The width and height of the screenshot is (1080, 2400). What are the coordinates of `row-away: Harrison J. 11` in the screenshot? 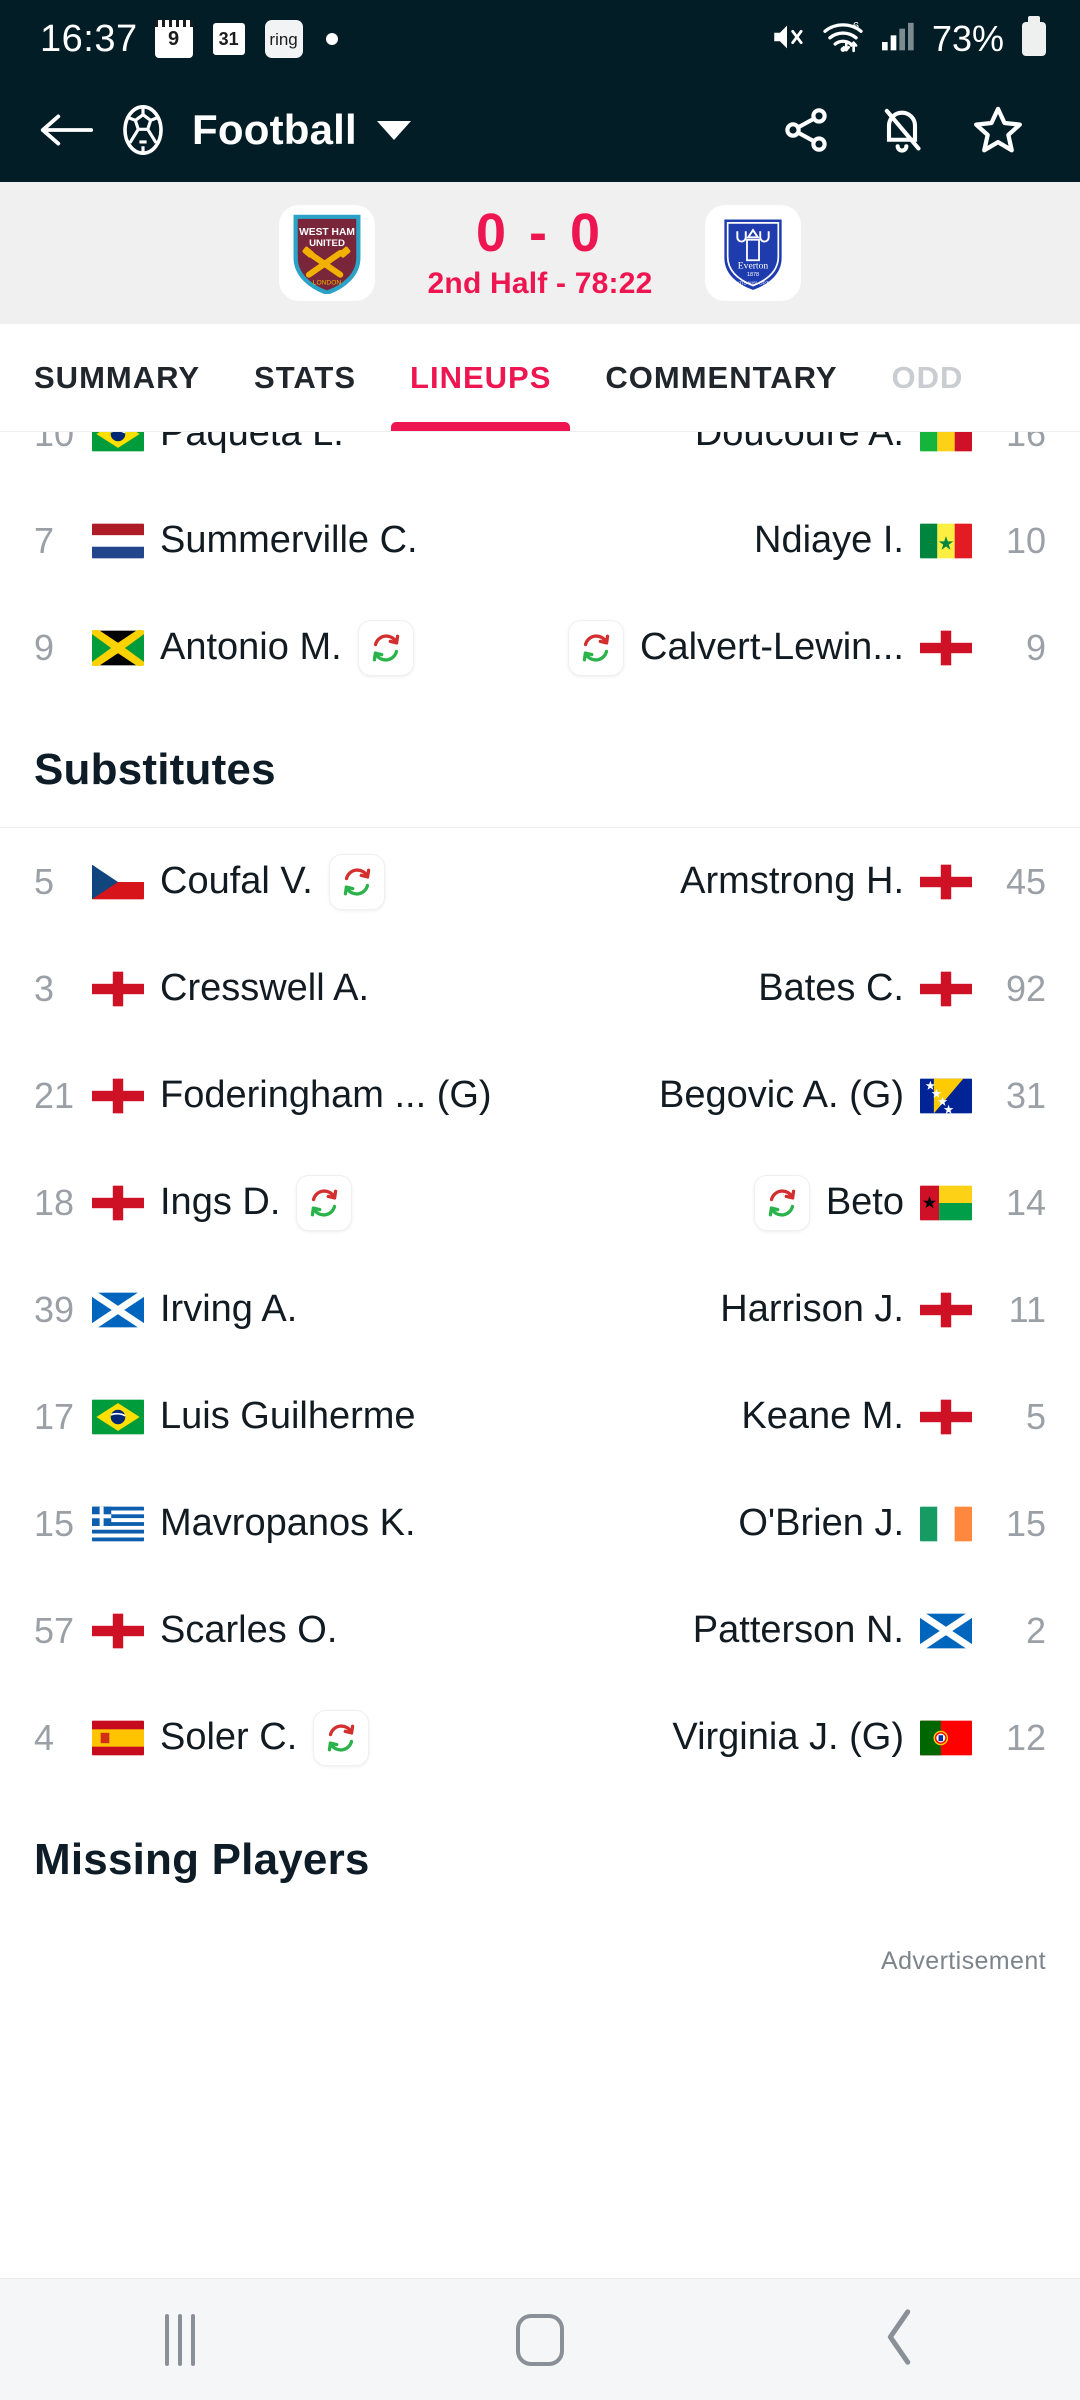 It's located at (793, 1309).